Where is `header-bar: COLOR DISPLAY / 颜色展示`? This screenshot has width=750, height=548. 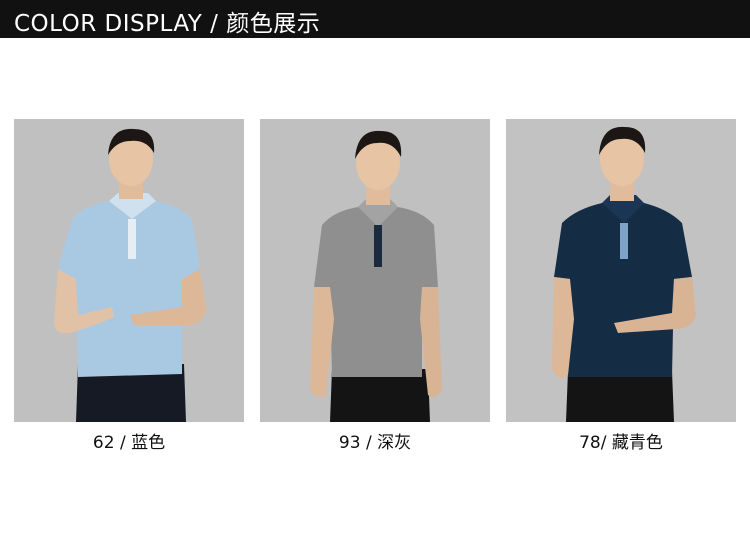 header-bar: COLOR DISPLAY / 颜色展示 is located at coordinates (375, 19).